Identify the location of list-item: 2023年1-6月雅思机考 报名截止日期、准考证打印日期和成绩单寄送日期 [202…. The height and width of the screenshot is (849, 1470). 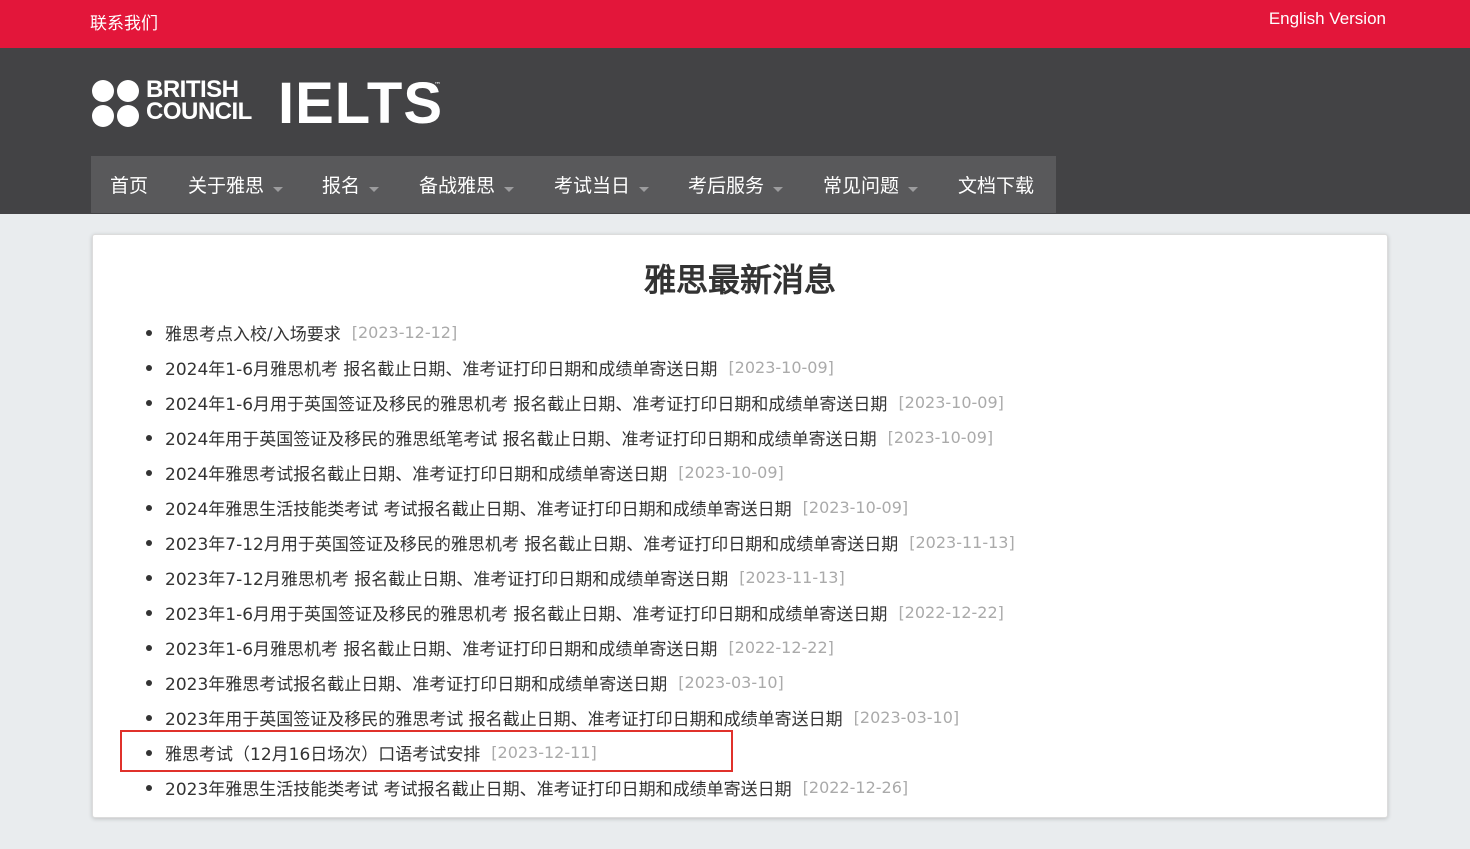
(580, 647).